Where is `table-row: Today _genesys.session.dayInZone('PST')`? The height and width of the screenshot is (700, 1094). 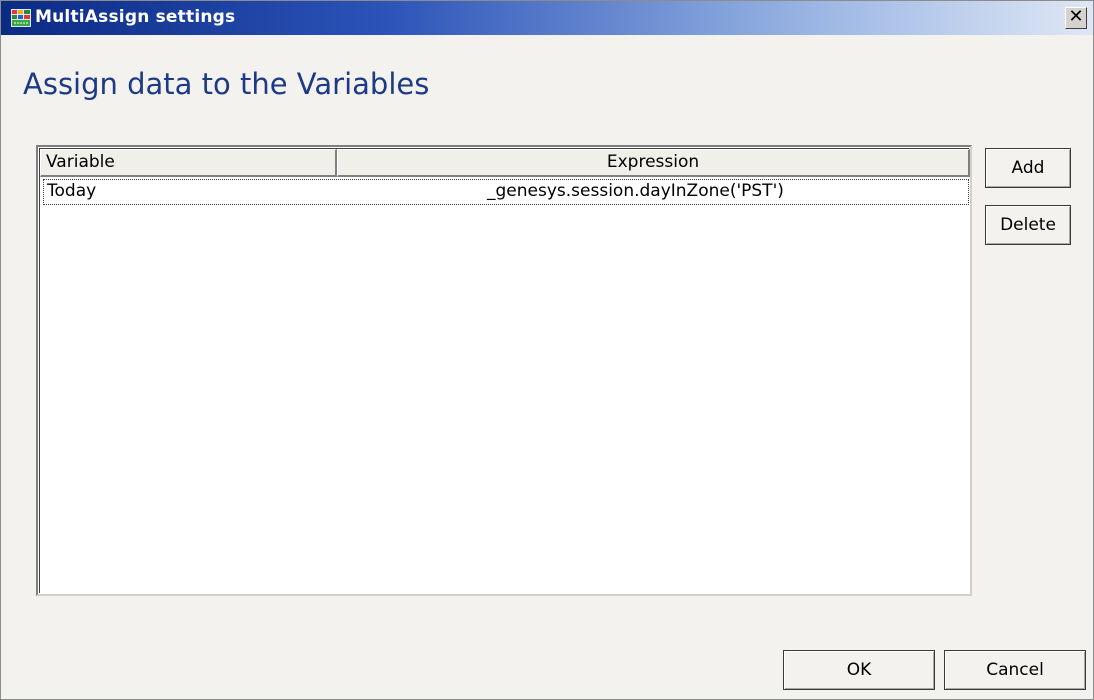
table-row: Today _genesys.session.dayInZone('PST') is located at coordinates (506, 192).